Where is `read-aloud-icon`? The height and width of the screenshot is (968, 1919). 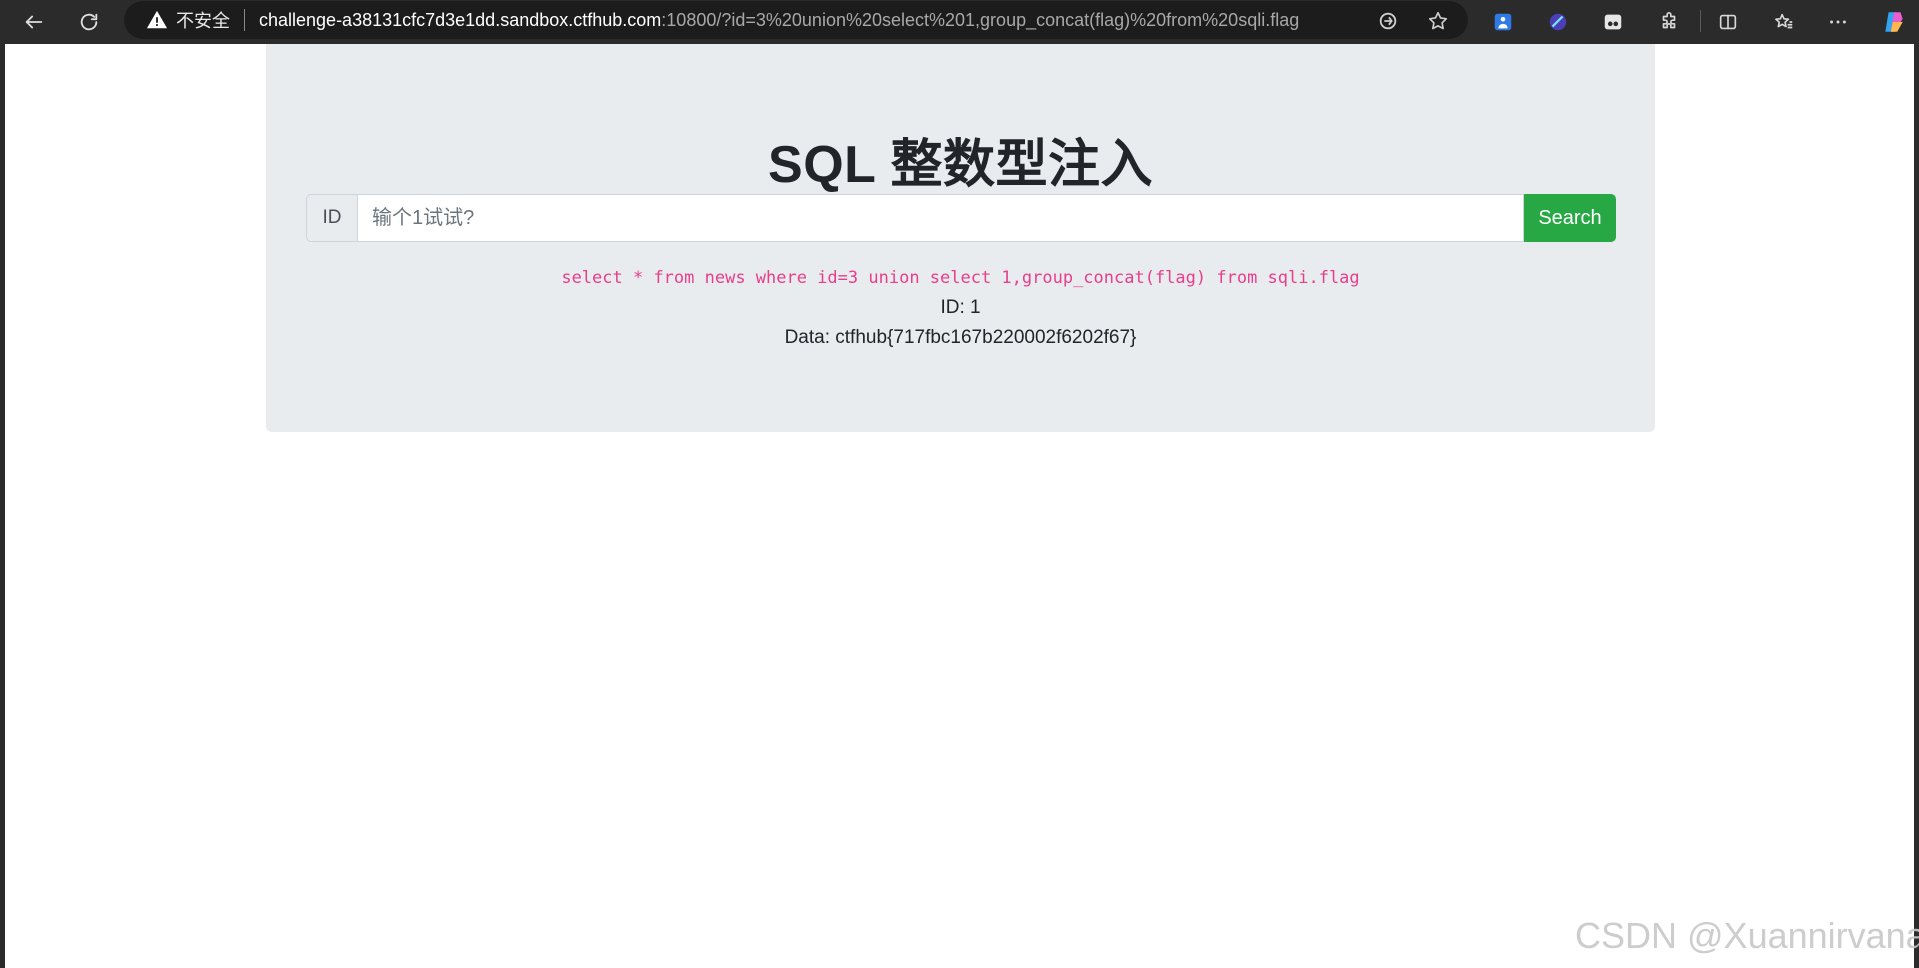 read-aloud-icon is located at coordinates (1388, 21).